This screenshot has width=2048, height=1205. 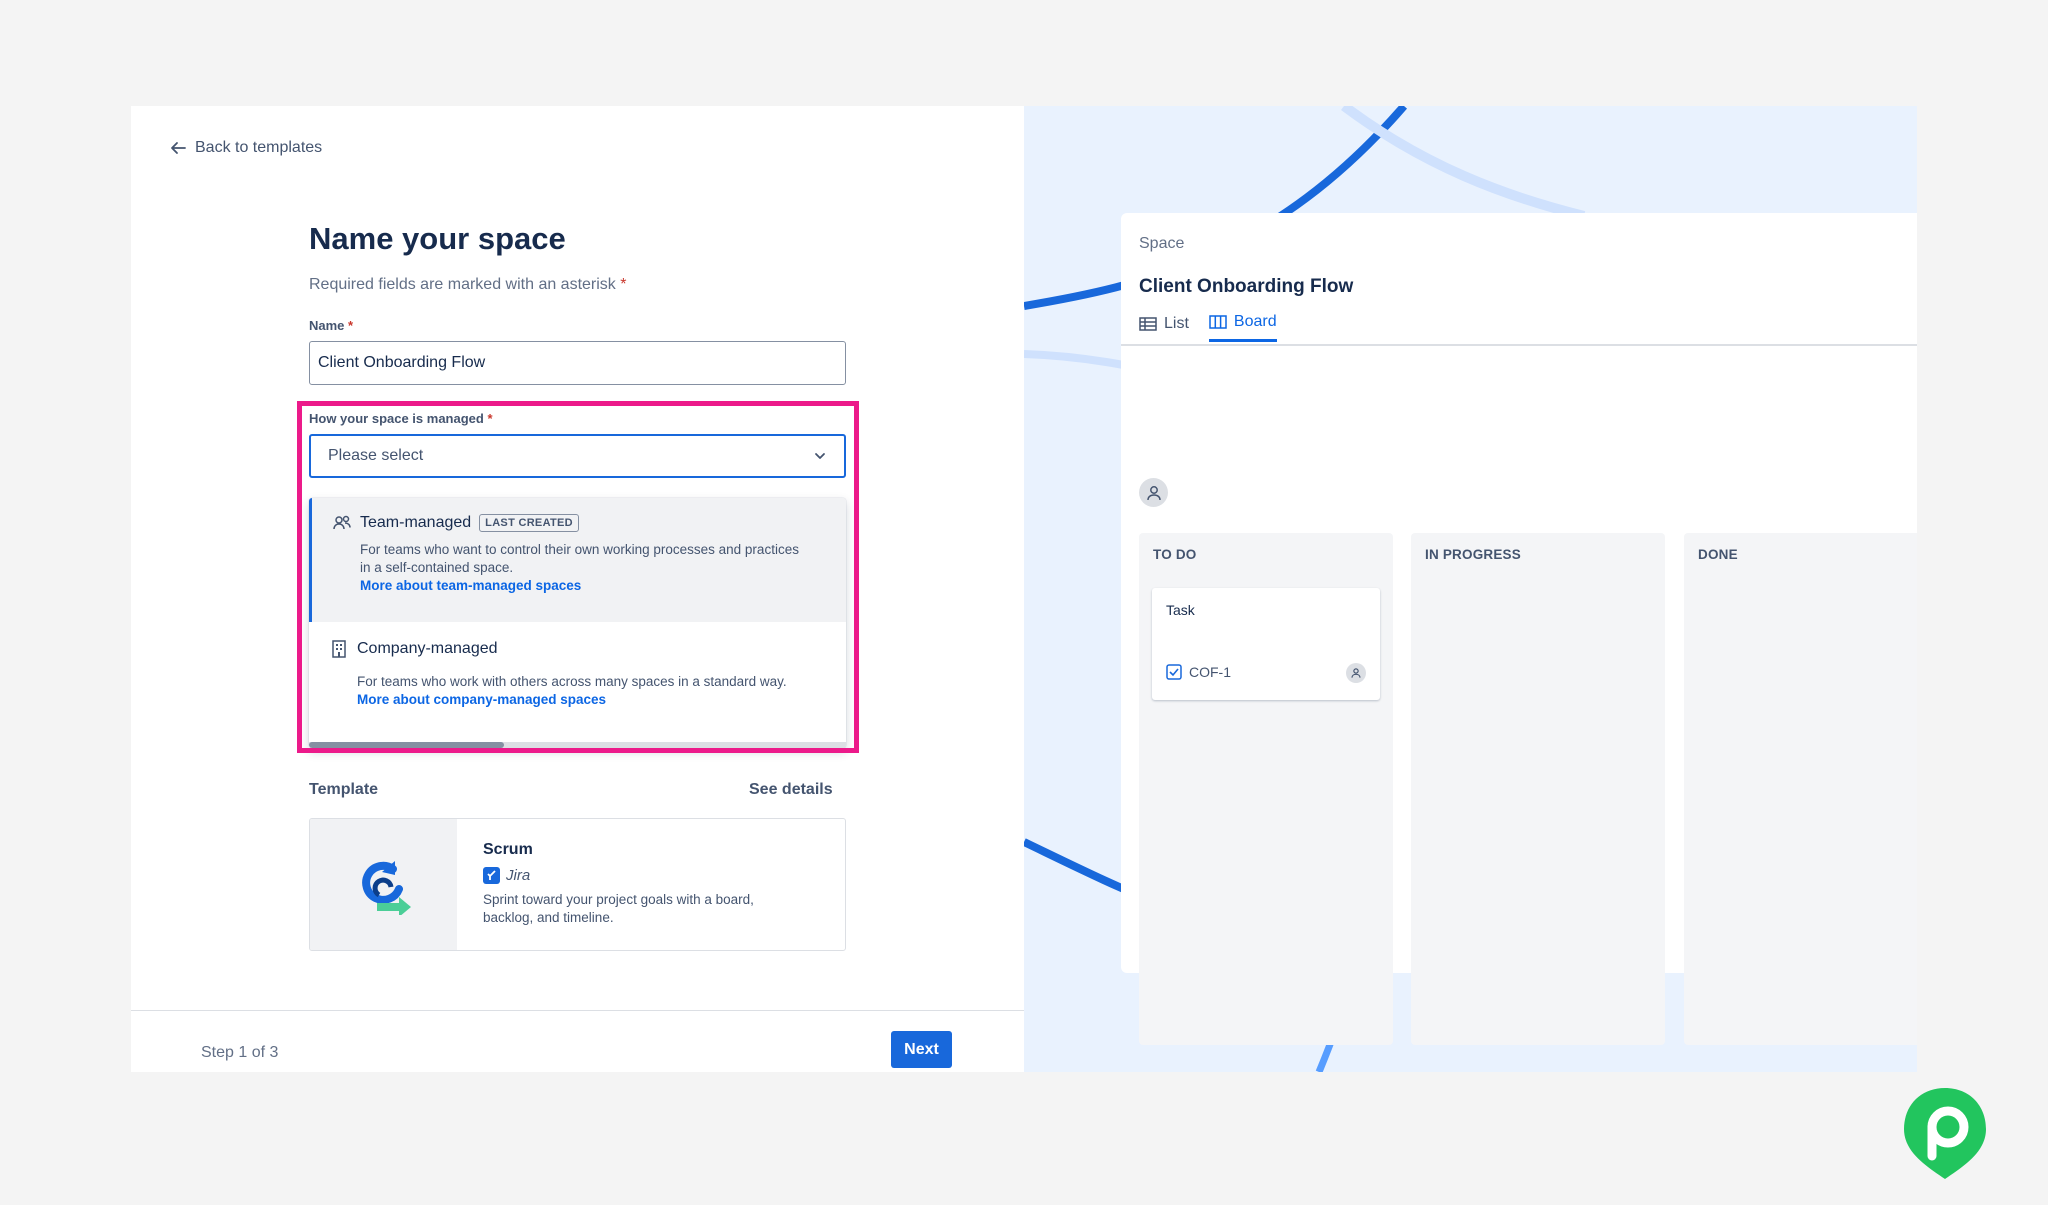 I want to click on step-indicator: Step 1 of 3, so click(x=240, y=1052).